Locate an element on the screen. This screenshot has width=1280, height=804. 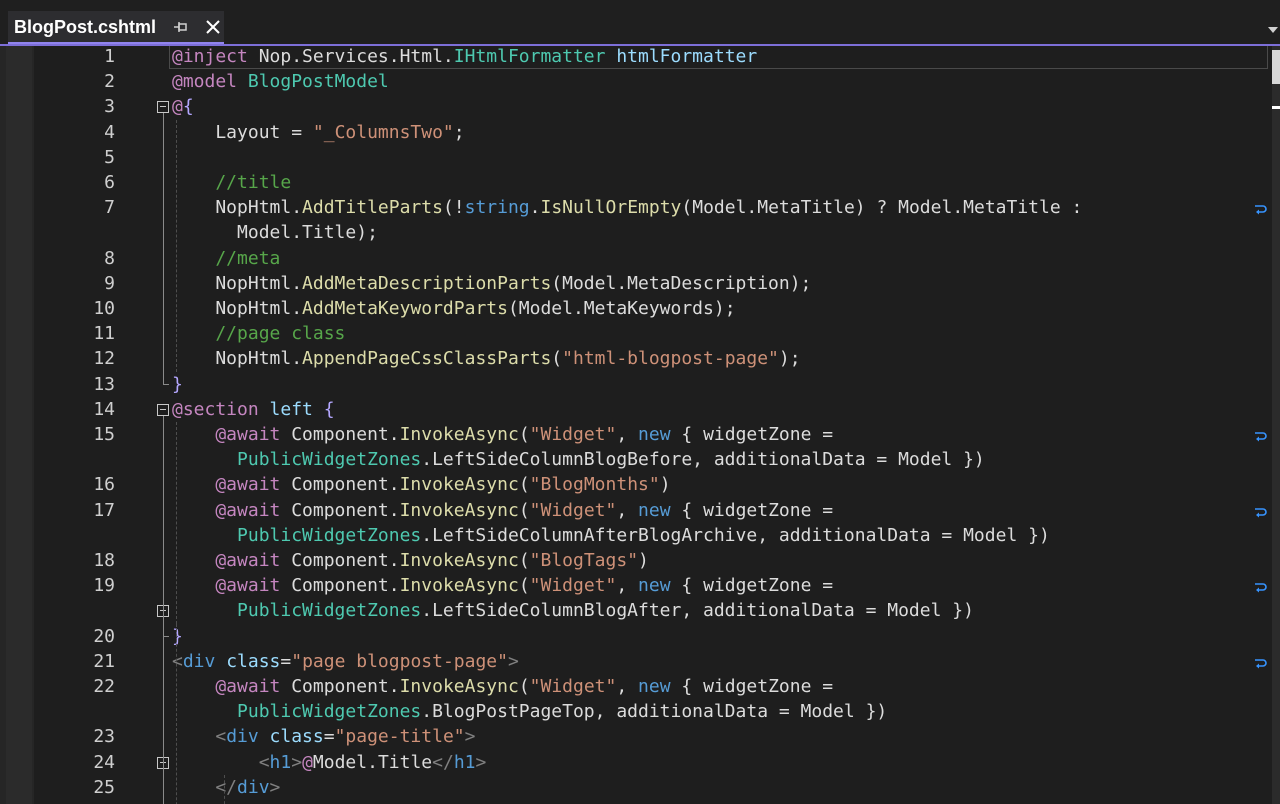
line-number: 9 is located at coordinates (109, 283).